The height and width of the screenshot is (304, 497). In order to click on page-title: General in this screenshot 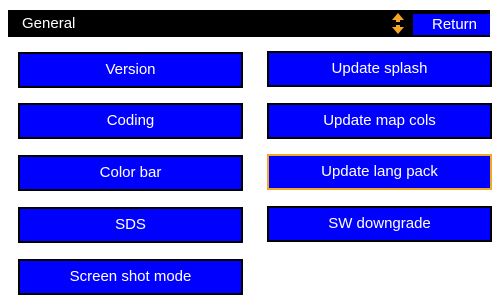, I will do `click(49, 23)`.